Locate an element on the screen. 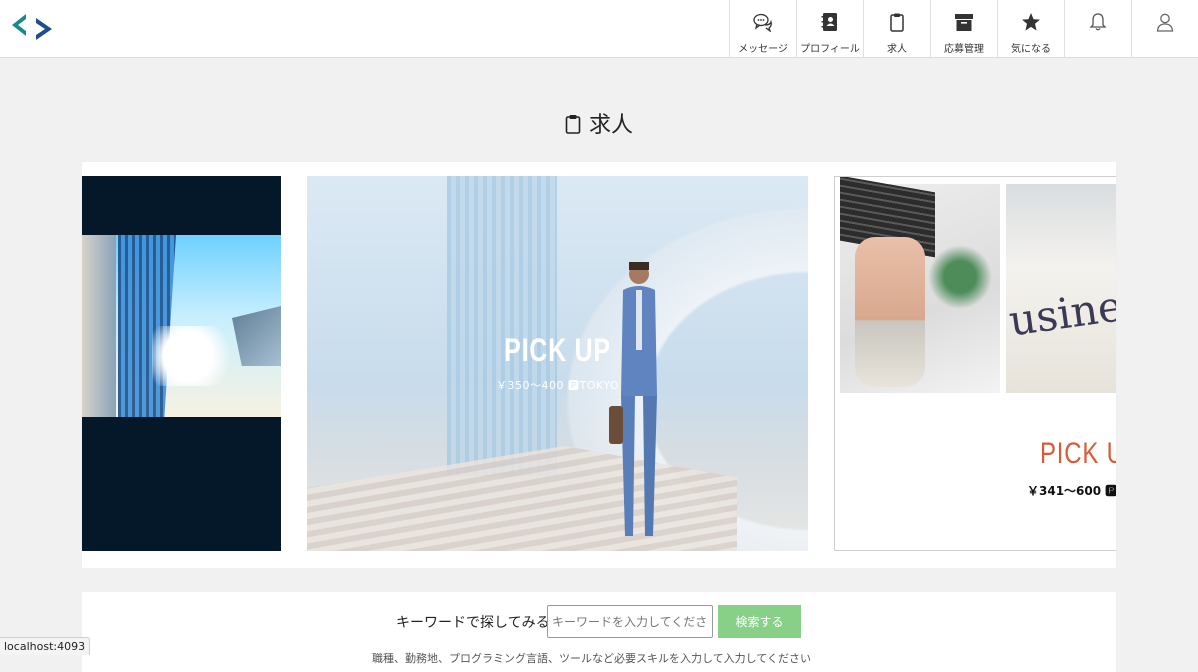 Image resolution: width=1198 pixels, height=672 pixels. user-icon is located at coordinates (1165, 22).